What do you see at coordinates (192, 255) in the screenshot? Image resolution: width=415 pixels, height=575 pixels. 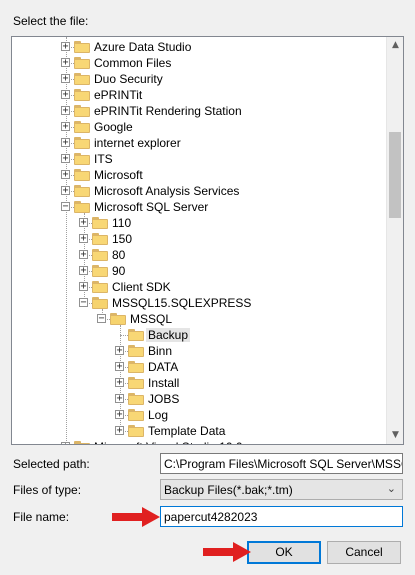 I see `tree-item: +80` at bounding box center [192, 255].